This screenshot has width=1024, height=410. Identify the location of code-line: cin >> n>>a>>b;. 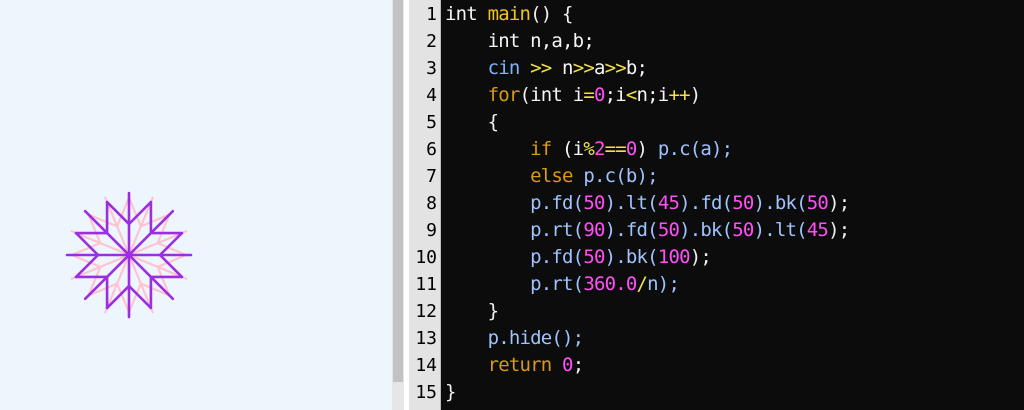
(546, 68).